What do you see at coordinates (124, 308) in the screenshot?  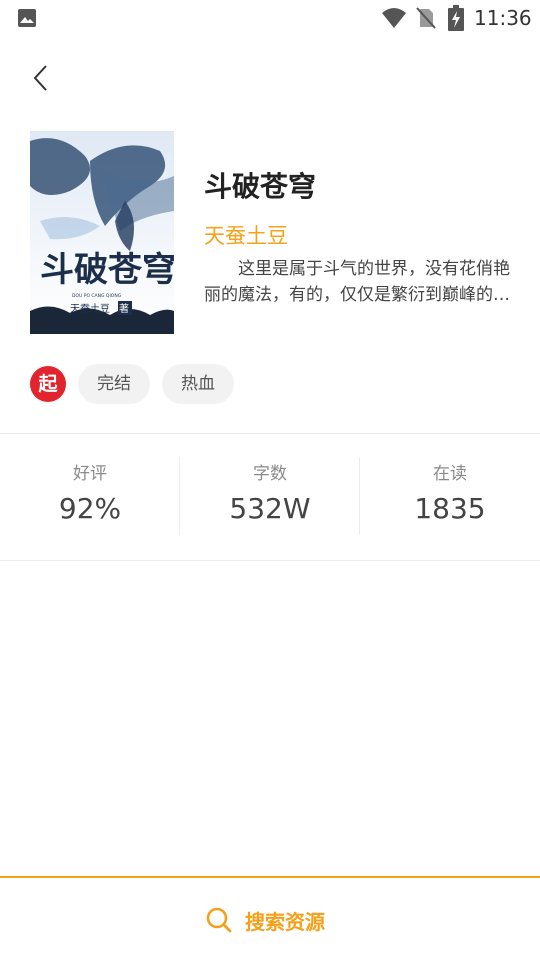 I see `cover-seal: 著` at bounding box center [124, 308].